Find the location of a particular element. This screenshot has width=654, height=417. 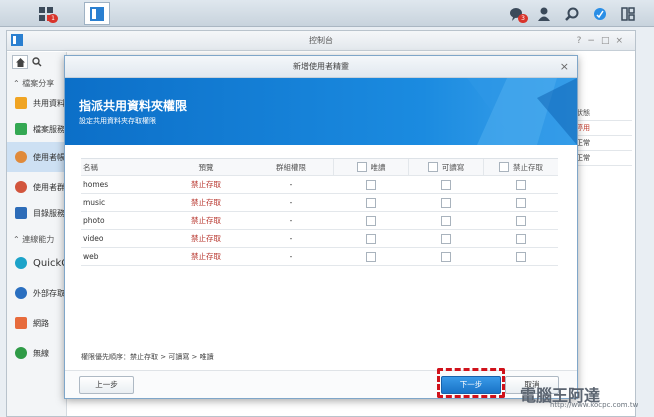

folder-name: video is located at coordinates (93, 238).